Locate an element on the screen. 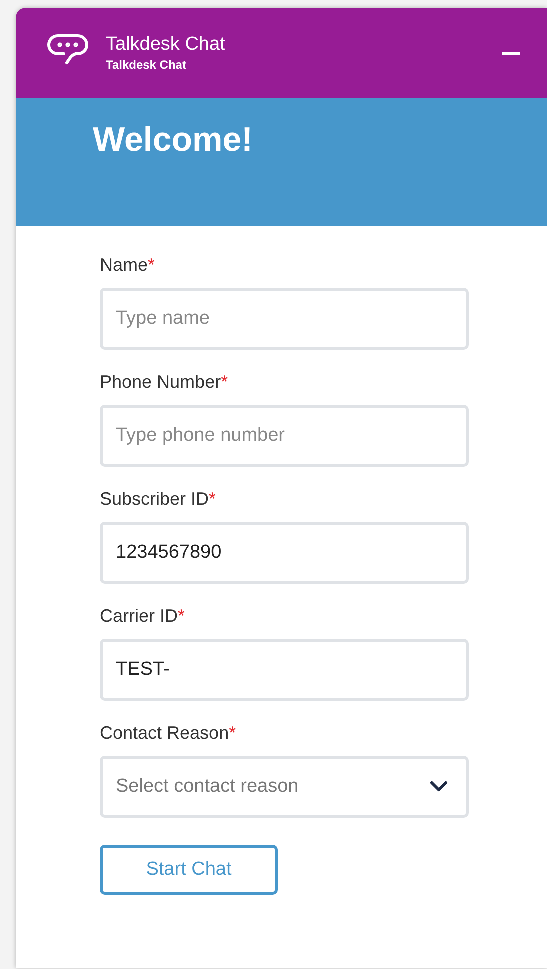 The image size is (547, 969). chat-title: Talkdesk Chat is located at coordinates (166, 45).